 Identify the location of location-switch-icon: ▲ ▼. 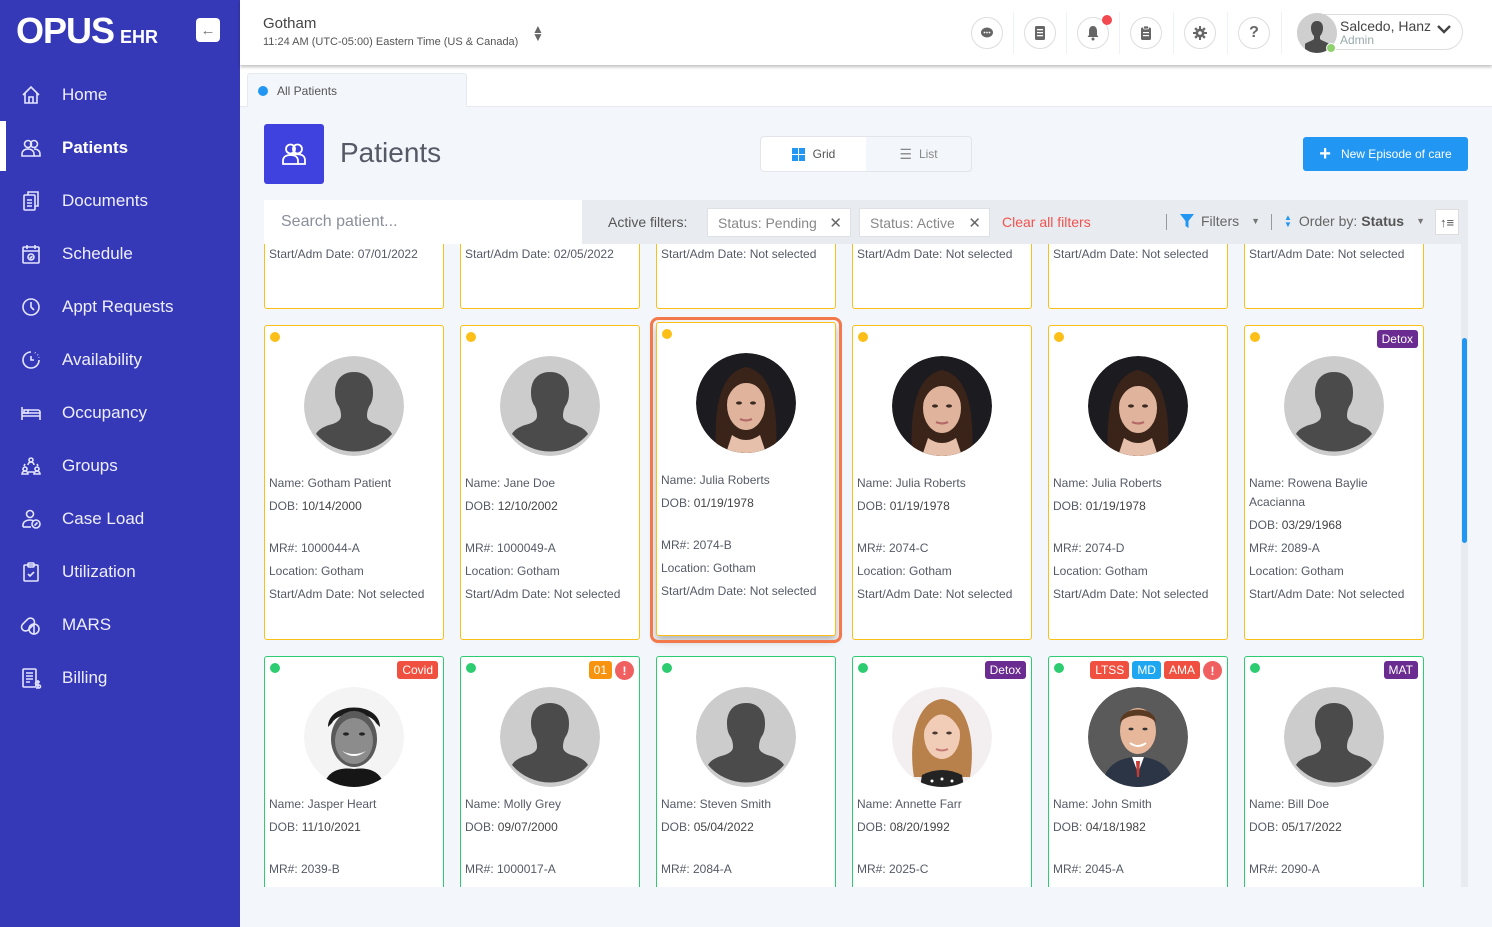
(538, 33).